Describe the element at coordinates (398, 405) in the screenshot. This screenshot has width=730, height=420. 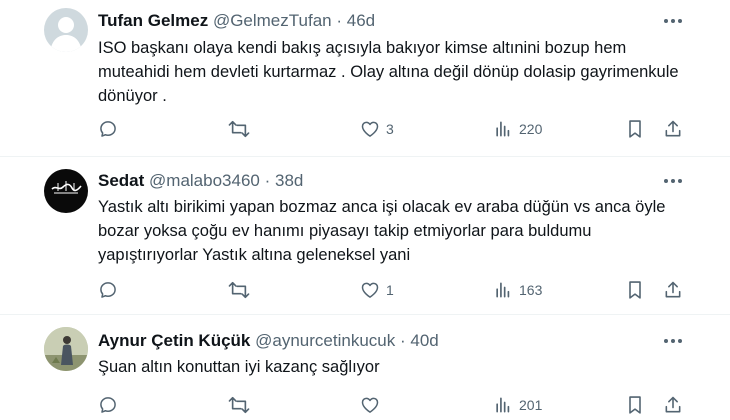
I see `action-bar: 201` at that location.